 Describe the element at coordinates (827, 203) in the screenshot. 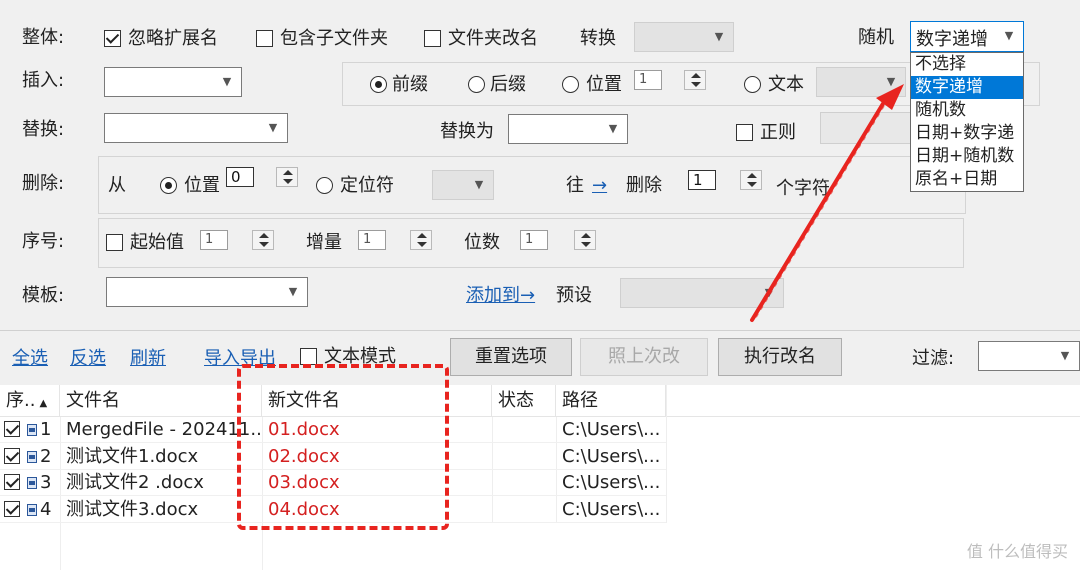

I see `annotation-arrow` at that location.